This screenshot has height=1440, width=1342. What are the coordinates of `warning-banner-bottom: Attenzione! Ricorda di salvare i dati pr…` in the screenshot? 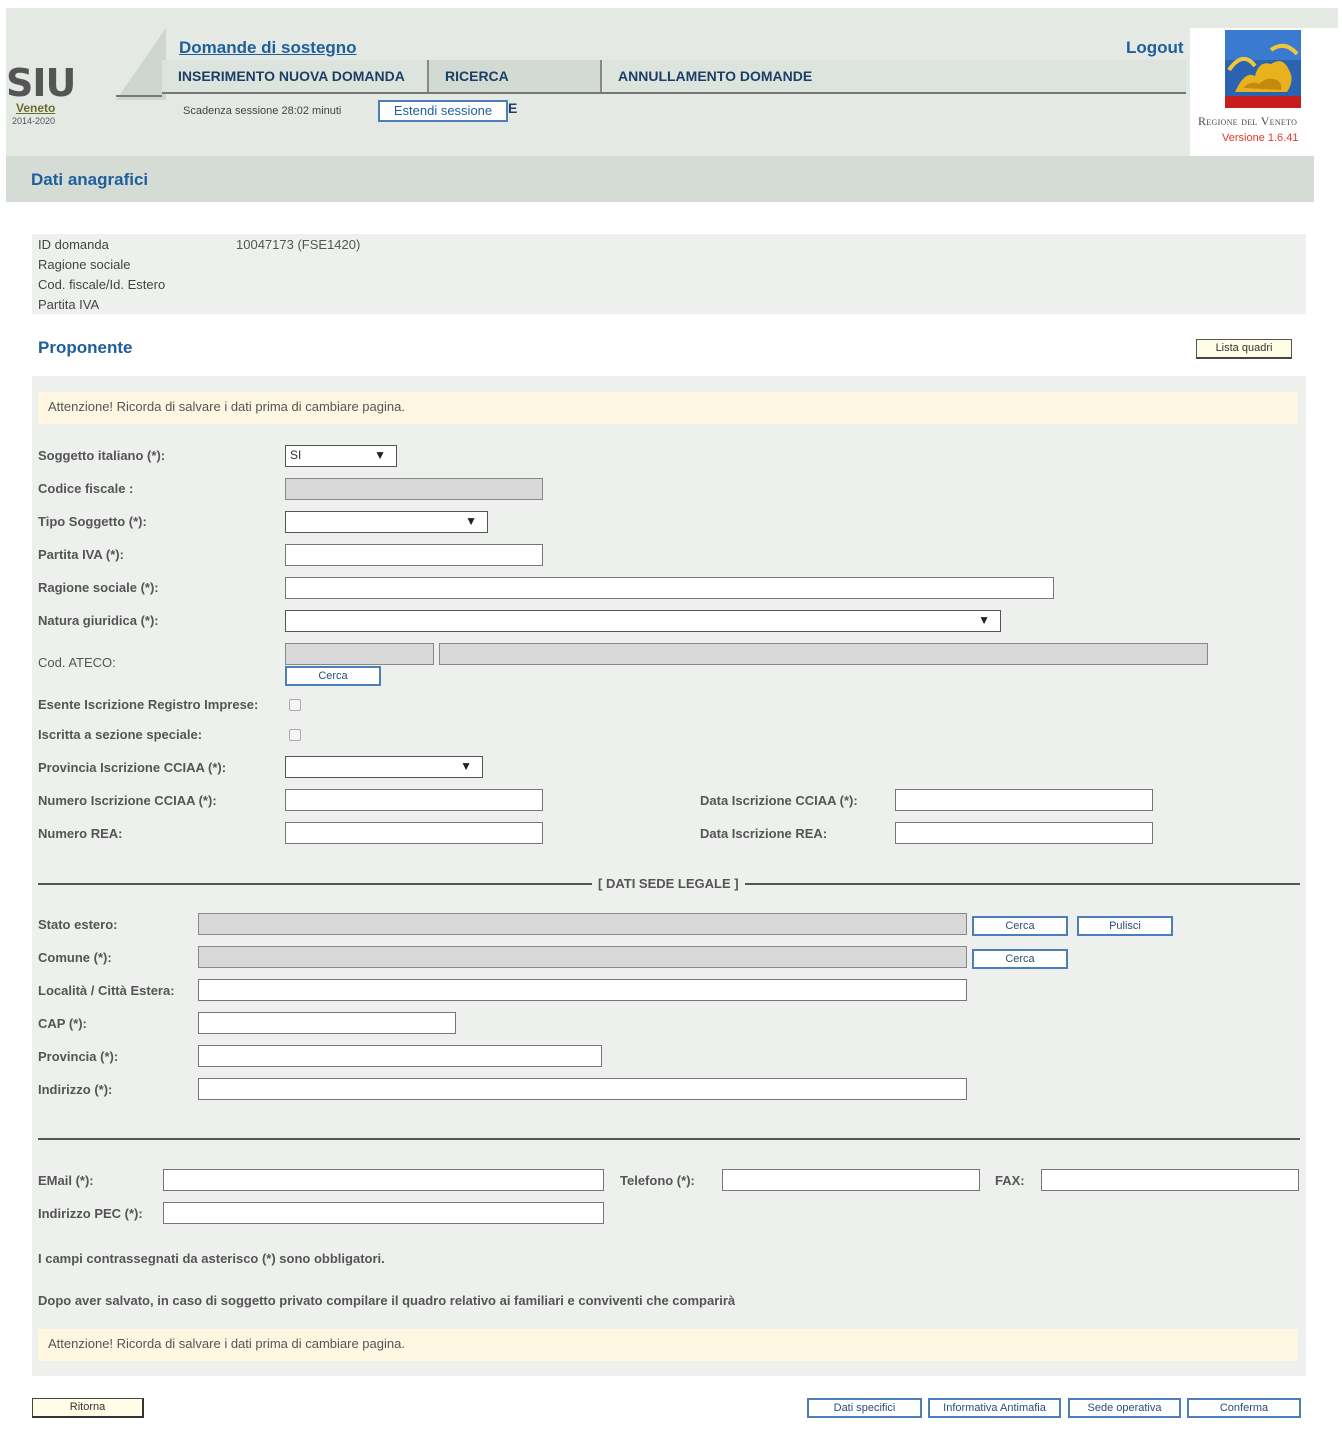 It's located at (668, 1345).